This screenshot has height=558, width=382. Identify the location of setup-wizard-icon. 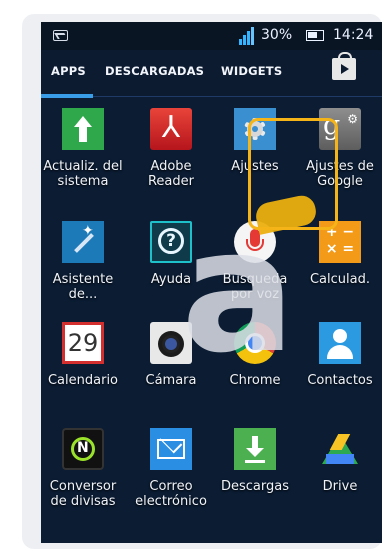
(83, 242).